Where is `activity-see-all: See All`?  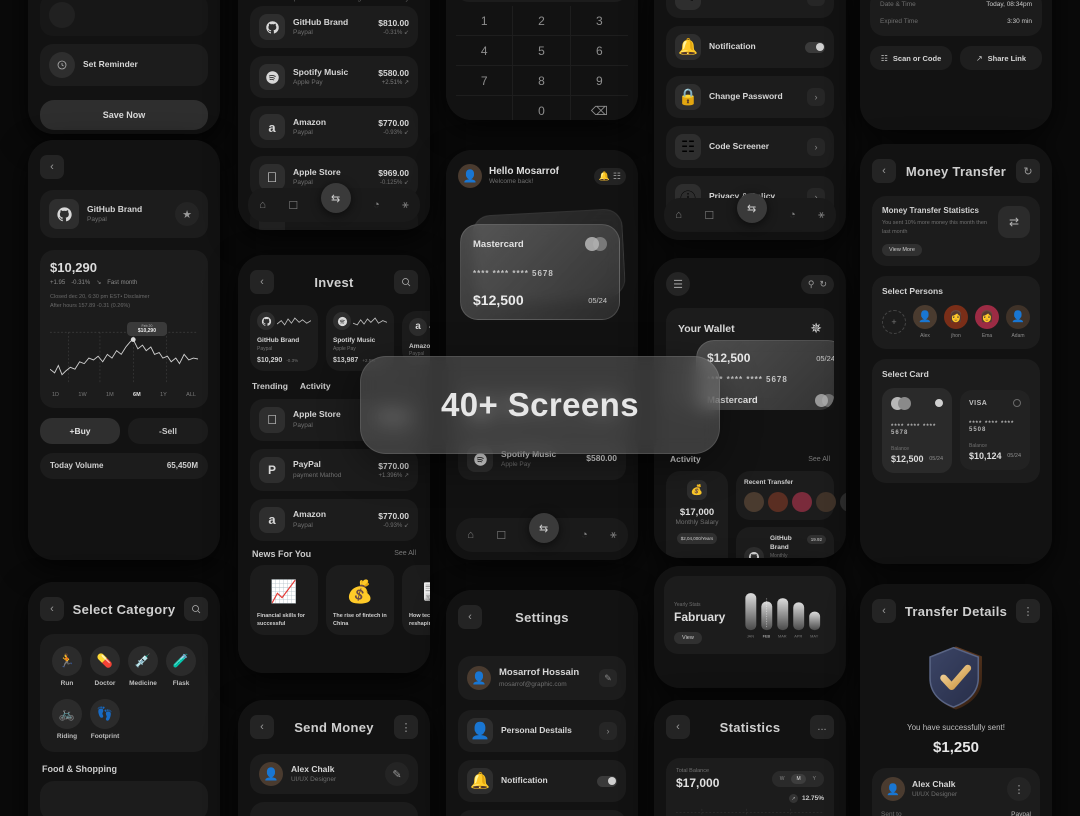 activity-see-all: See All is located at coordinates (819, 459).